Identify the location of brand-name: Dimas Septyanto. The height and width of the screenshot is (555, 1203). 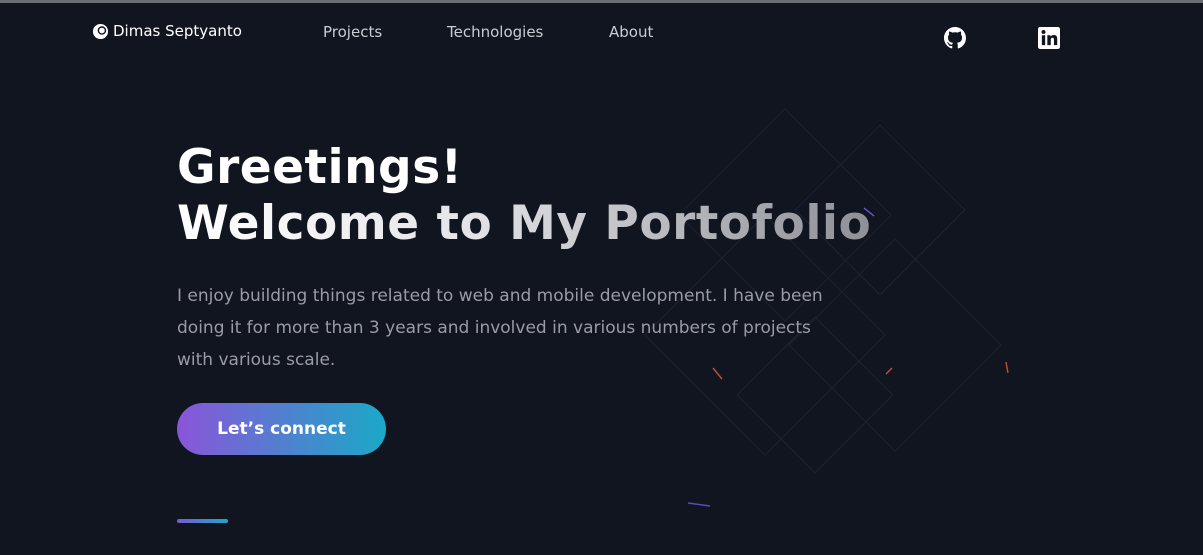
(177, 31).